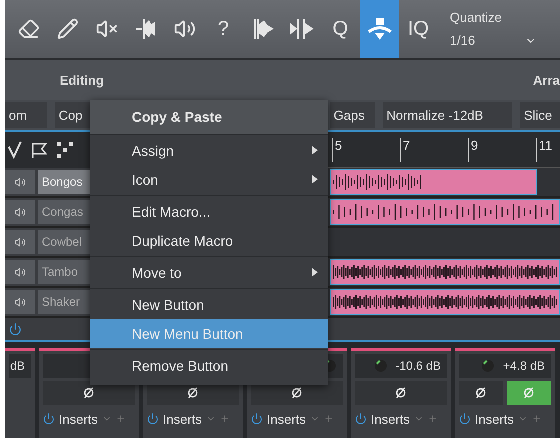 The height and width of the screenshot is (438, 560). I want to click on macro-tool-button, so click(379, 29).